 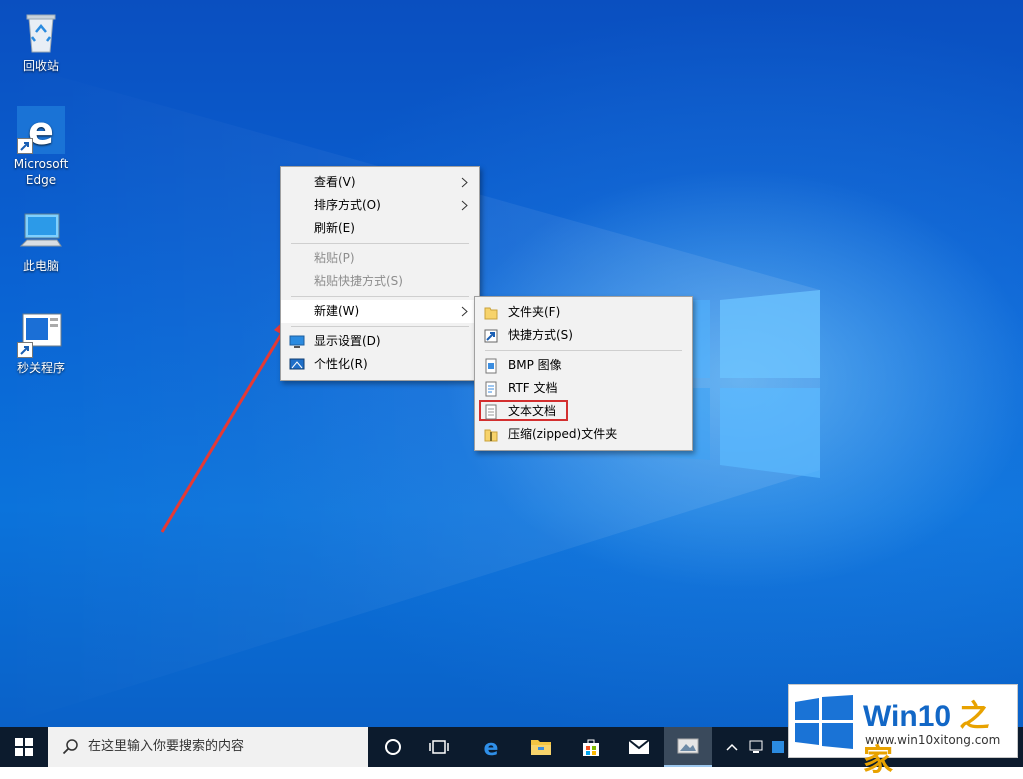 I want to click on tray-network, so click(x=756, y=747).